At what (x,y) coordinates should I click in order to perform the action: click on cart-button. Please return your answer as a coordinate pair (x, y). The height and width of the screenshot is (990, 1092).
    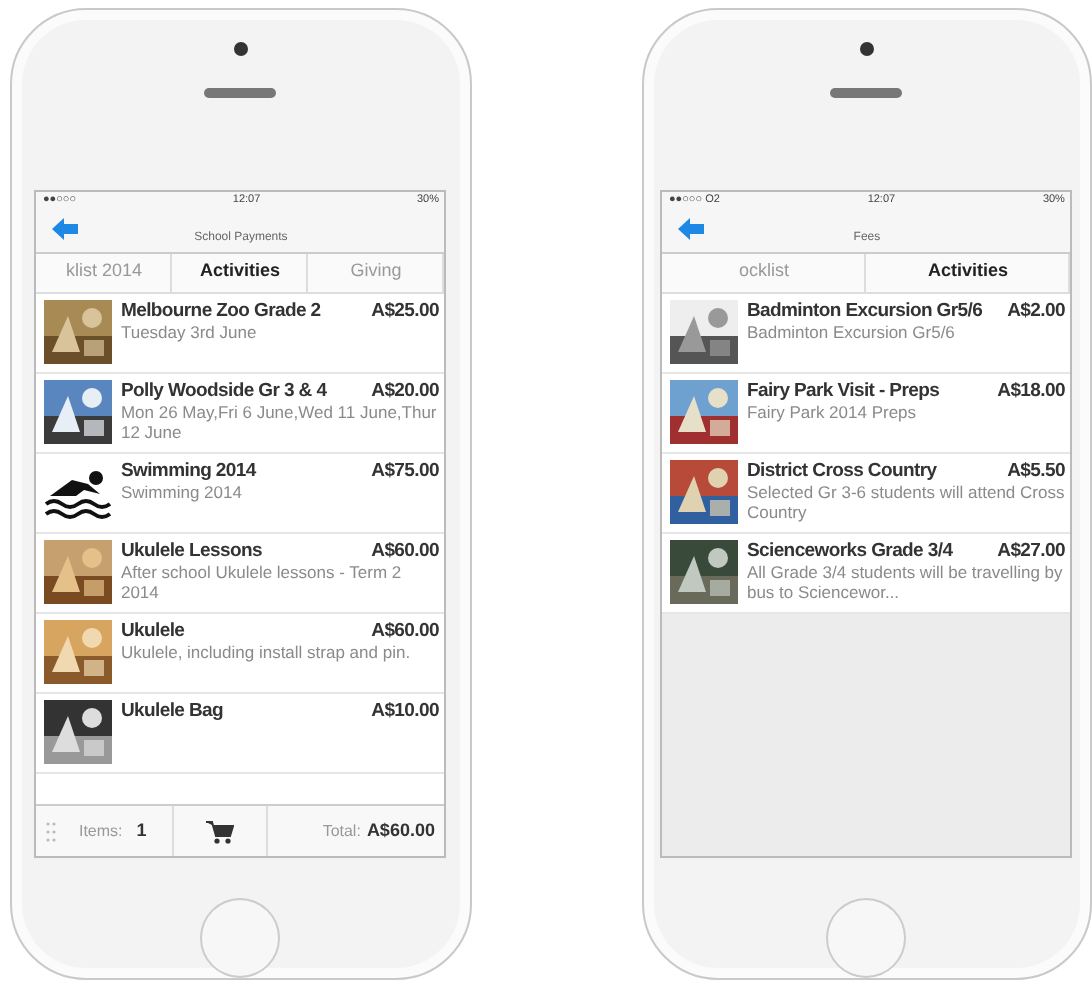
    Looking at the image, I should click on (220, 831).